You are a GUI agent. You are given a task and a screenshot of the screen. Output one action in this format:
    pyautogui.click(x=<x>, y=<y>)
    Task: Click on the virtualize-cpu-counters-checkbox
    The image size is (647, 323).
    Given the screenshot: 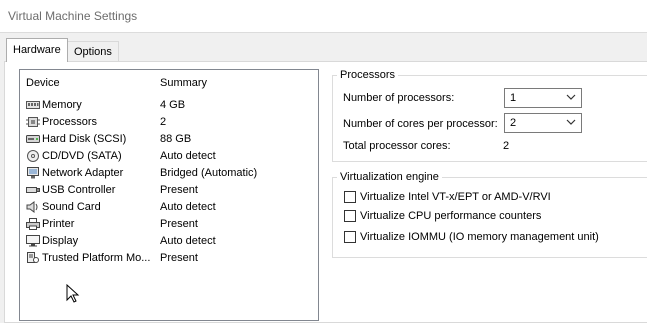 What is the action you would take?
    pyautogui.click(x=350, y=216)
    